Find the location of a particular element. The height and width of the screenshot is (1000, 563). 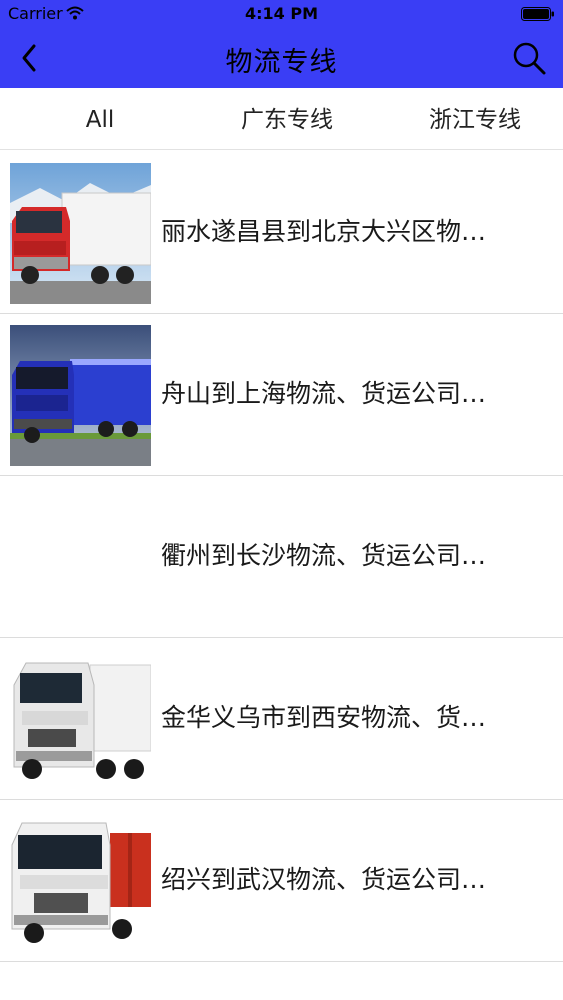

empty-thumbnail is located at coordinates (80, 557).